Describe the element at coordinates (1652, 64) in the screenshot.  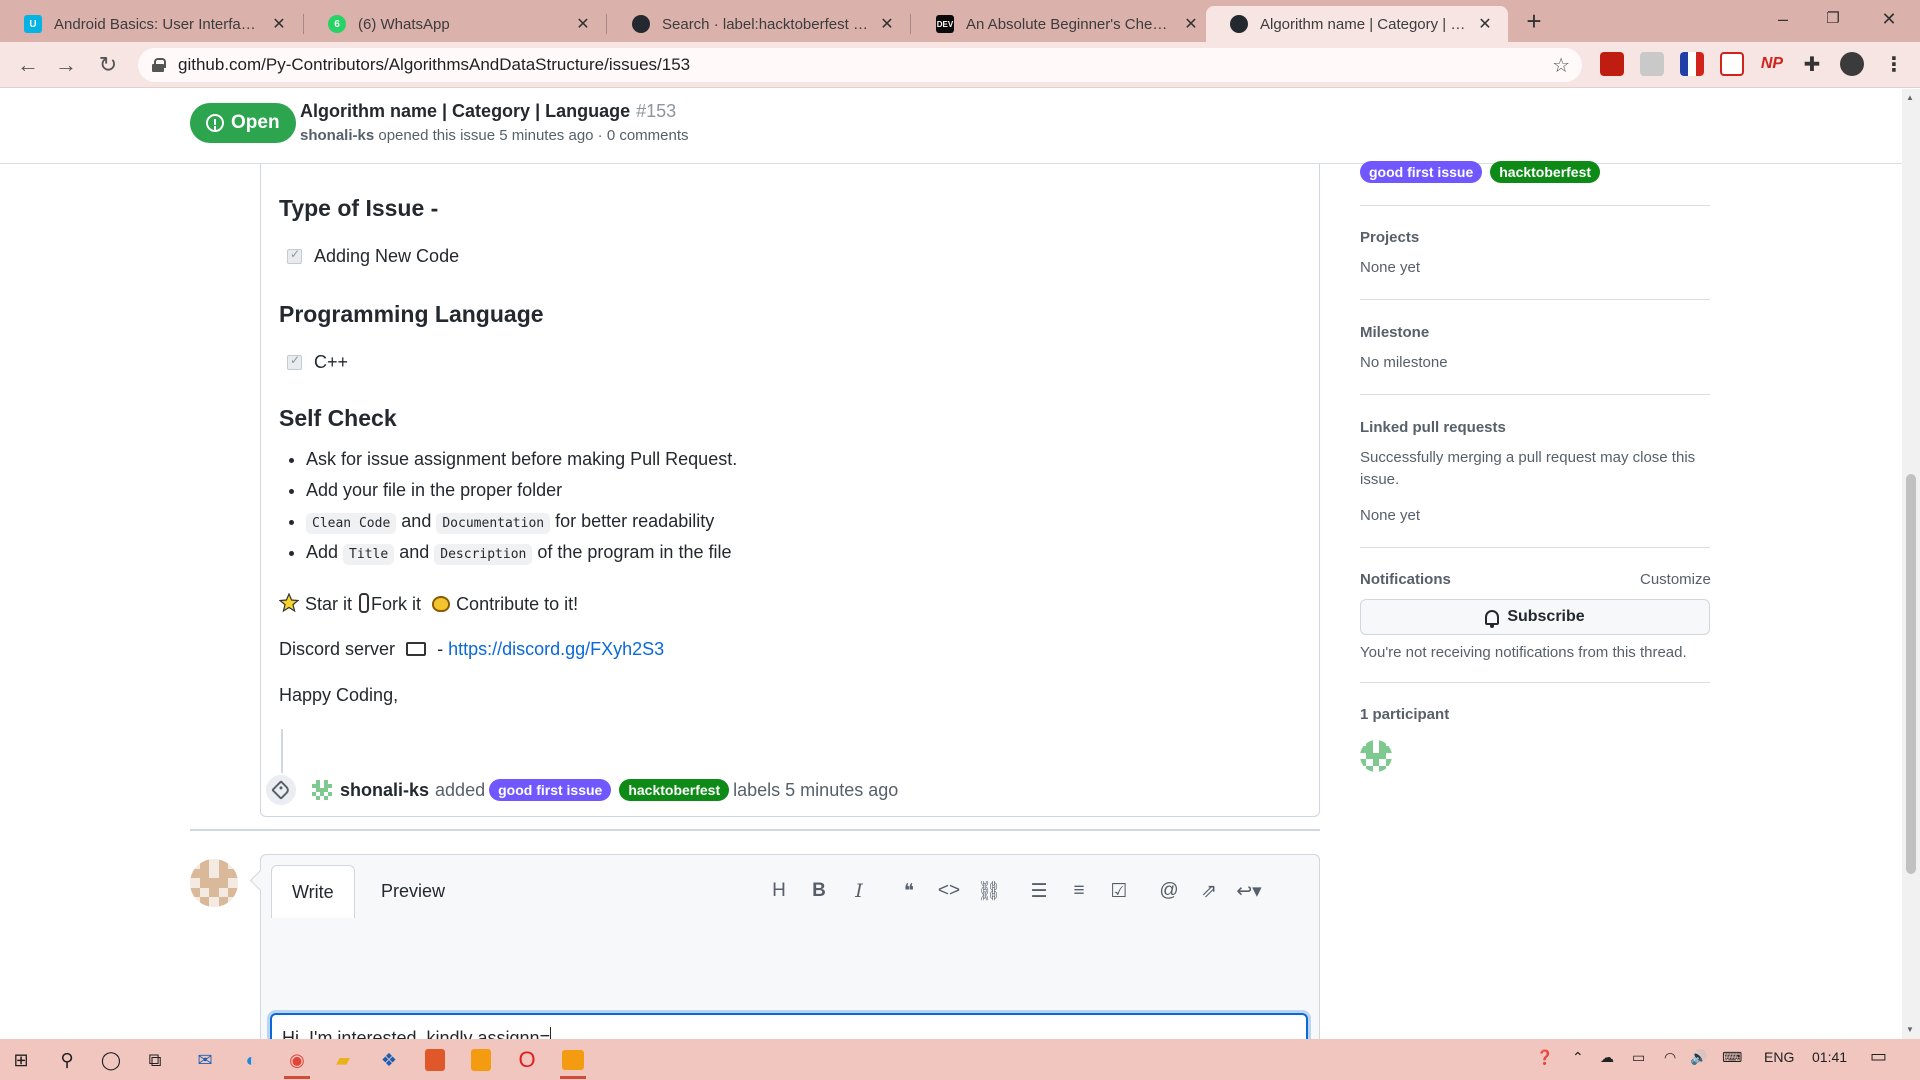
I see `extension-icon` at that location.